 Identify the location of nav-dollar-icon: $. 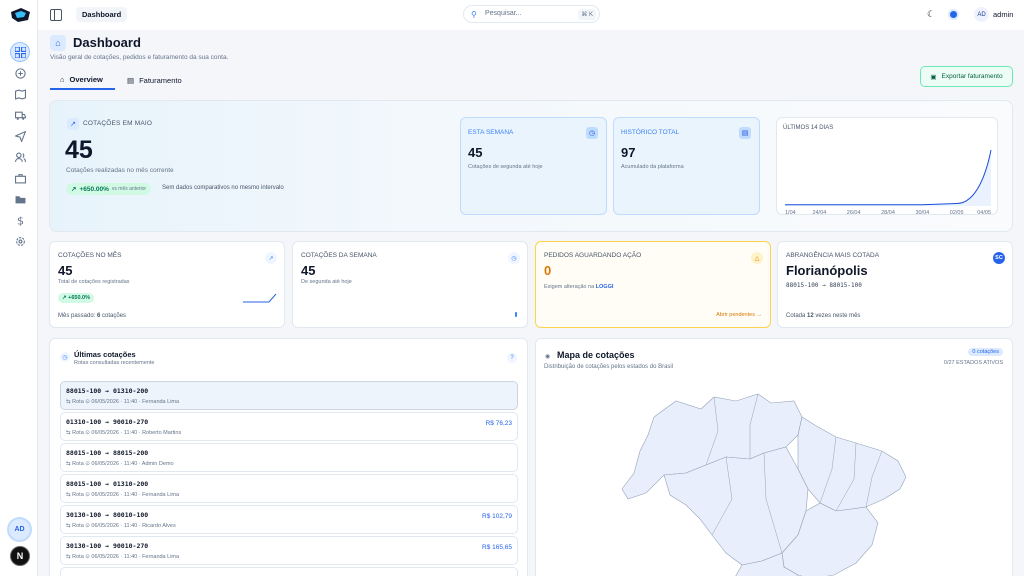
(20, 220).